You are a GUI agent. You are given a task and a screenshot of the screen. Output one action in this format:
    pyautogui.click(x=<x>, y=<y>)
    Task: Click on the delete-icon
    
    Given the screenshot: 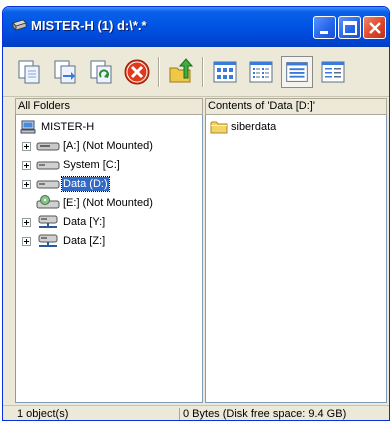 What is the action you would take?
    pyautogui.click(x=137, y=72)
    